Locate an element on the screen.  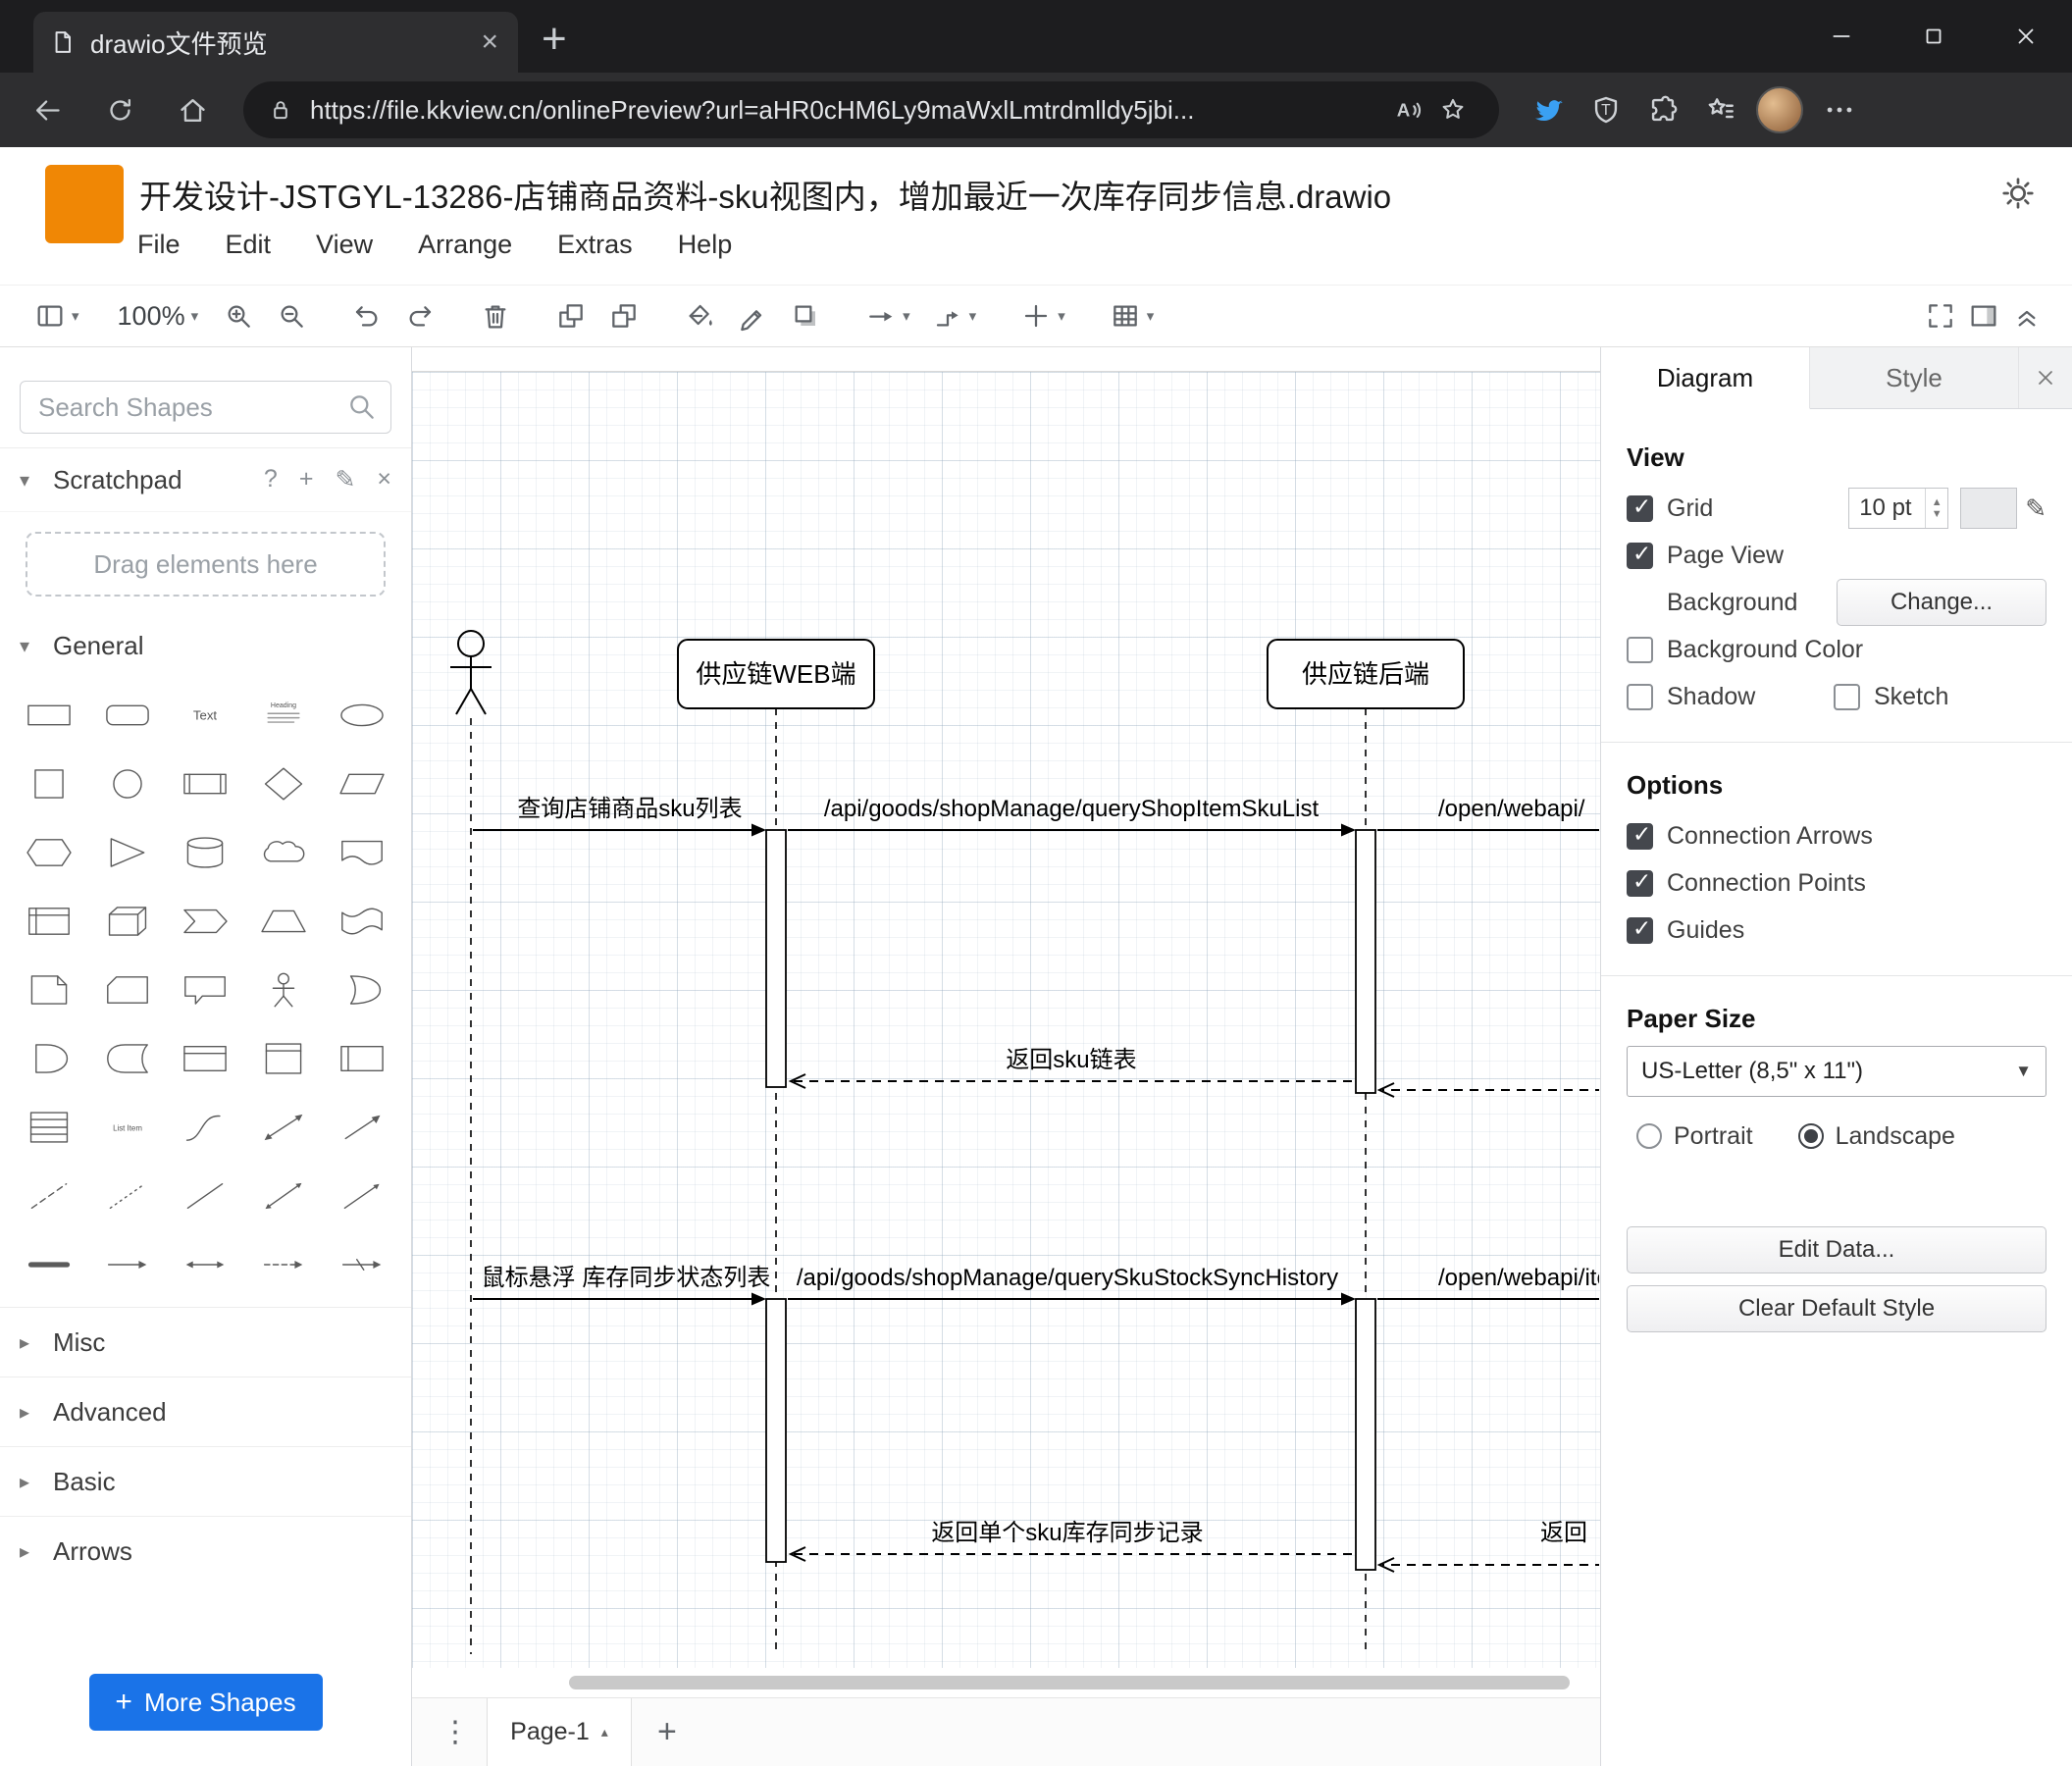
read-aloud-icon: A is located at coordinates (1407, 110).